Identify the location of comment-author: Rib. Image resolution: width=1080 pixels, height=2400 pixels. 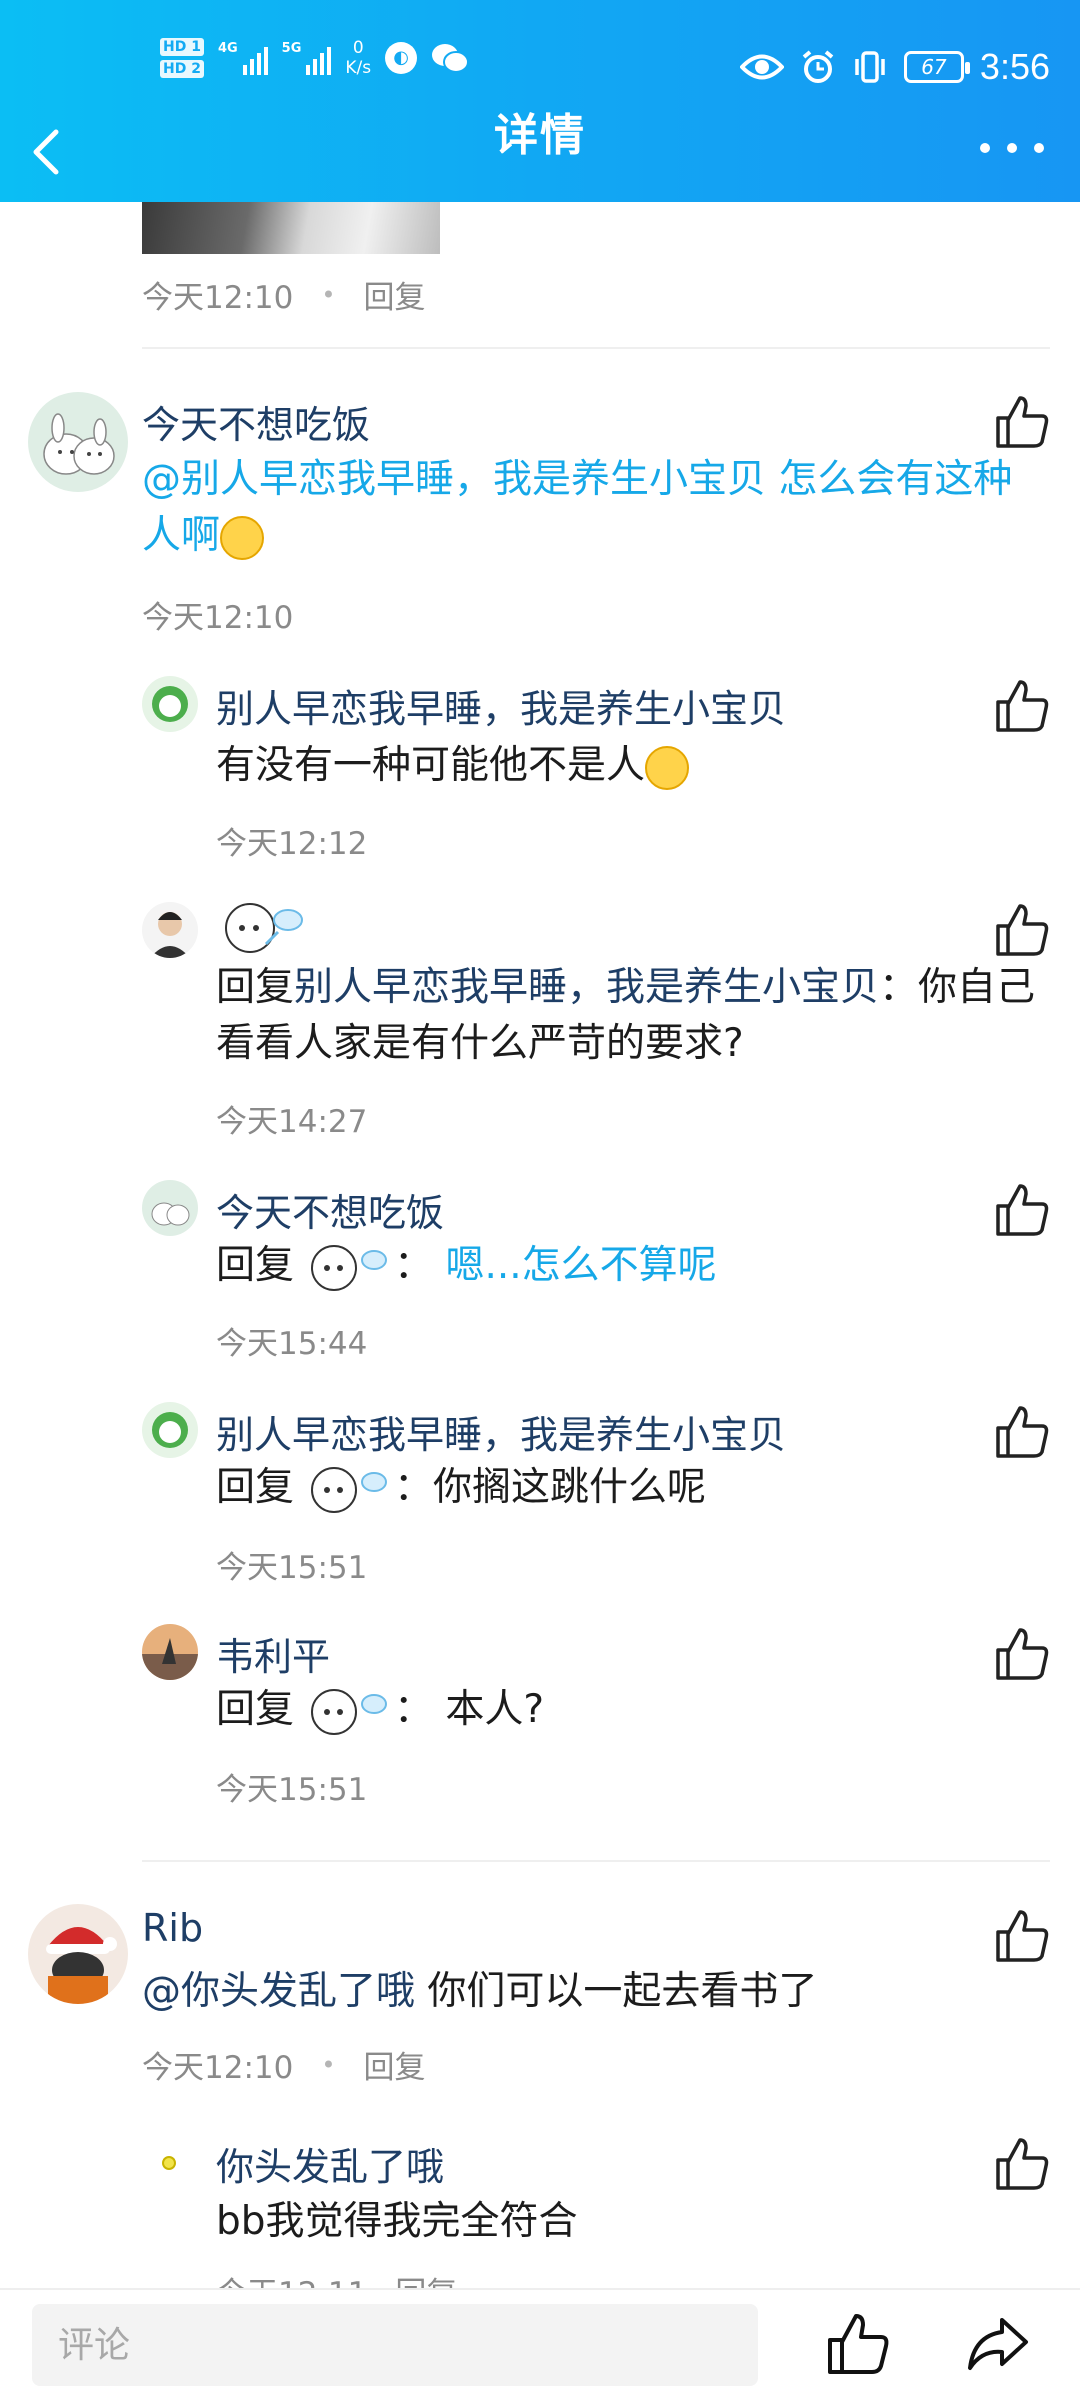
(172, 1928).